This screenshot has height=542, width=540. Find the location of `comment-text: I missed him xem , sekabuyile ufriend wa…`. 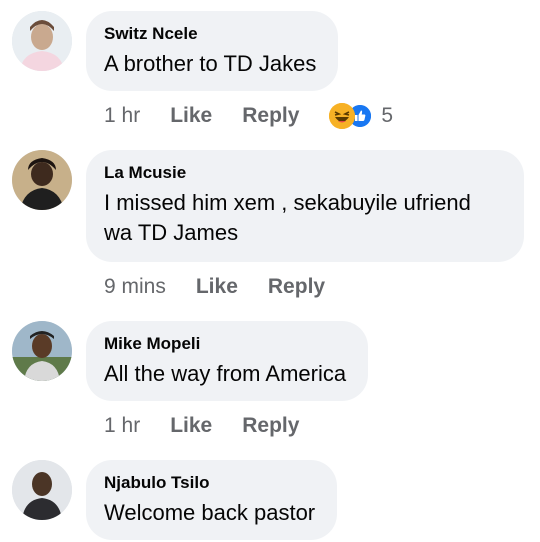

comment-text: I missed him xem , sekabuyile ufriend wa… is located at coordinates (287, 217).